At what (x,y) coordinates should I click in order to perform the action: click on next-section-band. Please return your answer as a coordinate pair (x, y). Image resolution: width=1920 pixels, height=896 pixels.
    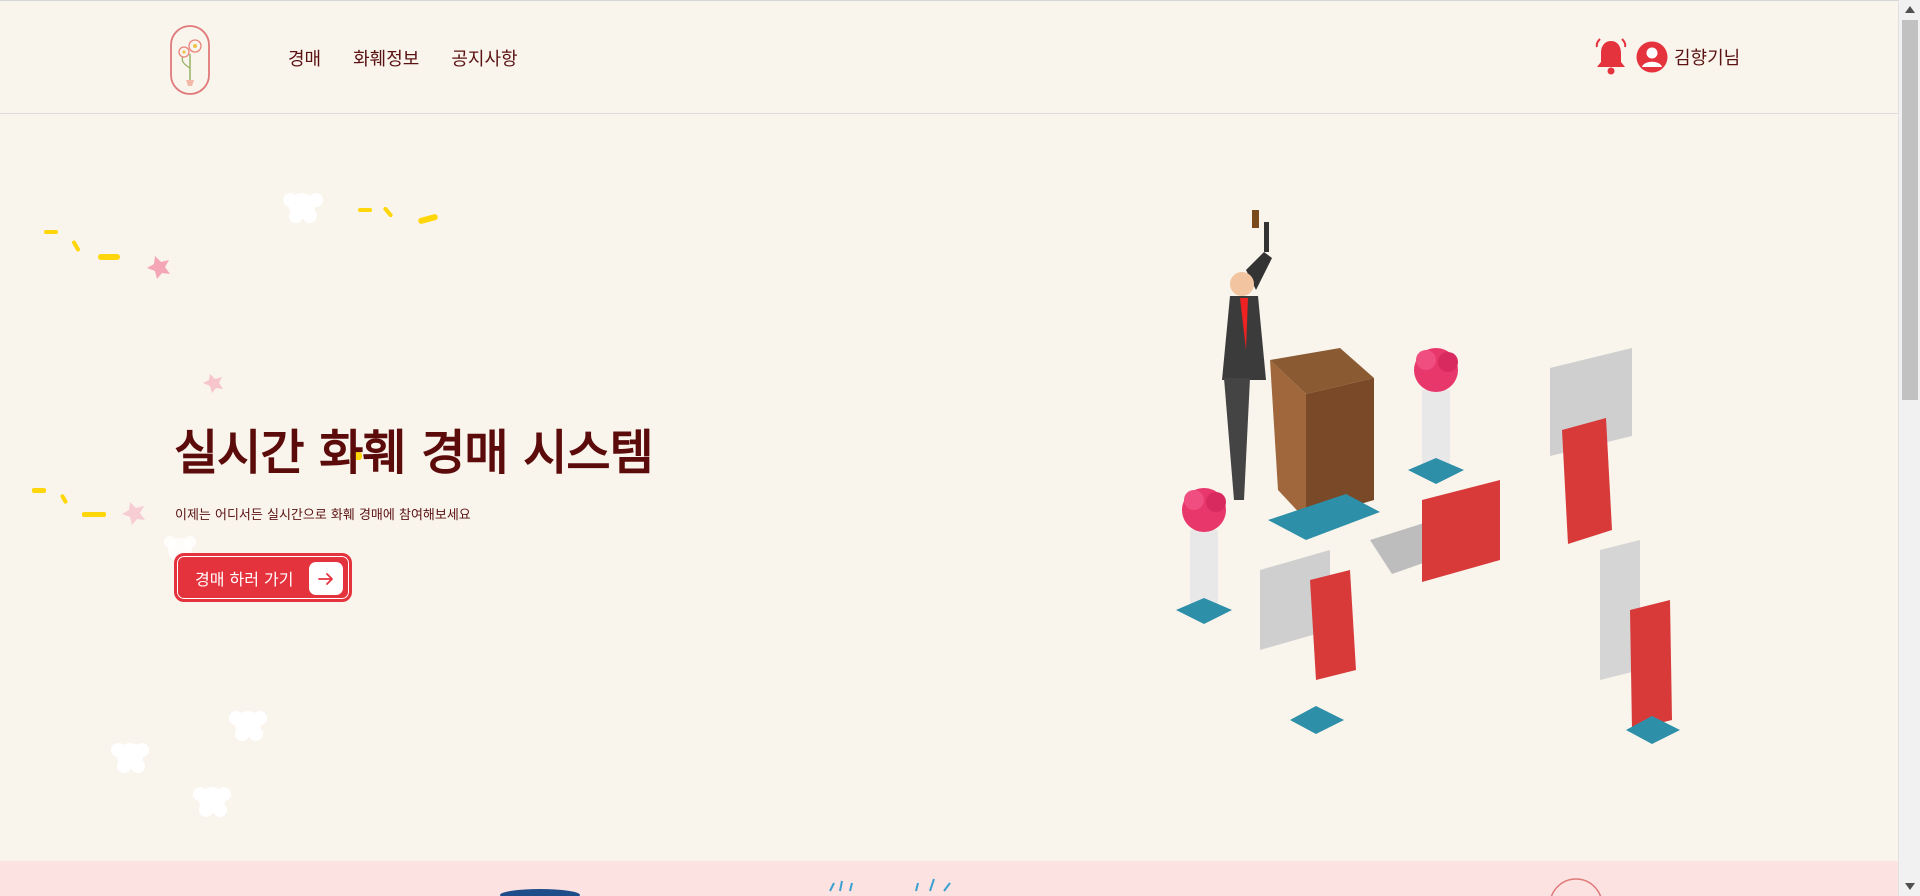
    Looking at the image, I should click on (949, 878).